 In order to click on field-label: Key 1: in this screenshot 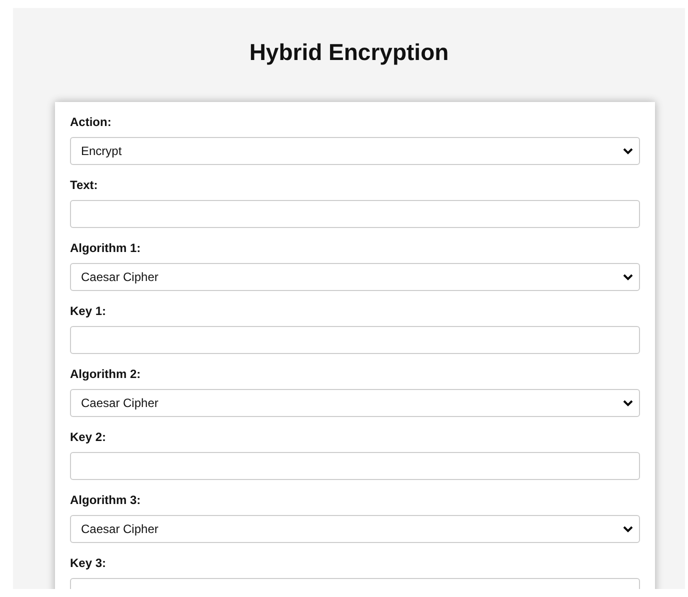, I will do `click(89, 311)`.